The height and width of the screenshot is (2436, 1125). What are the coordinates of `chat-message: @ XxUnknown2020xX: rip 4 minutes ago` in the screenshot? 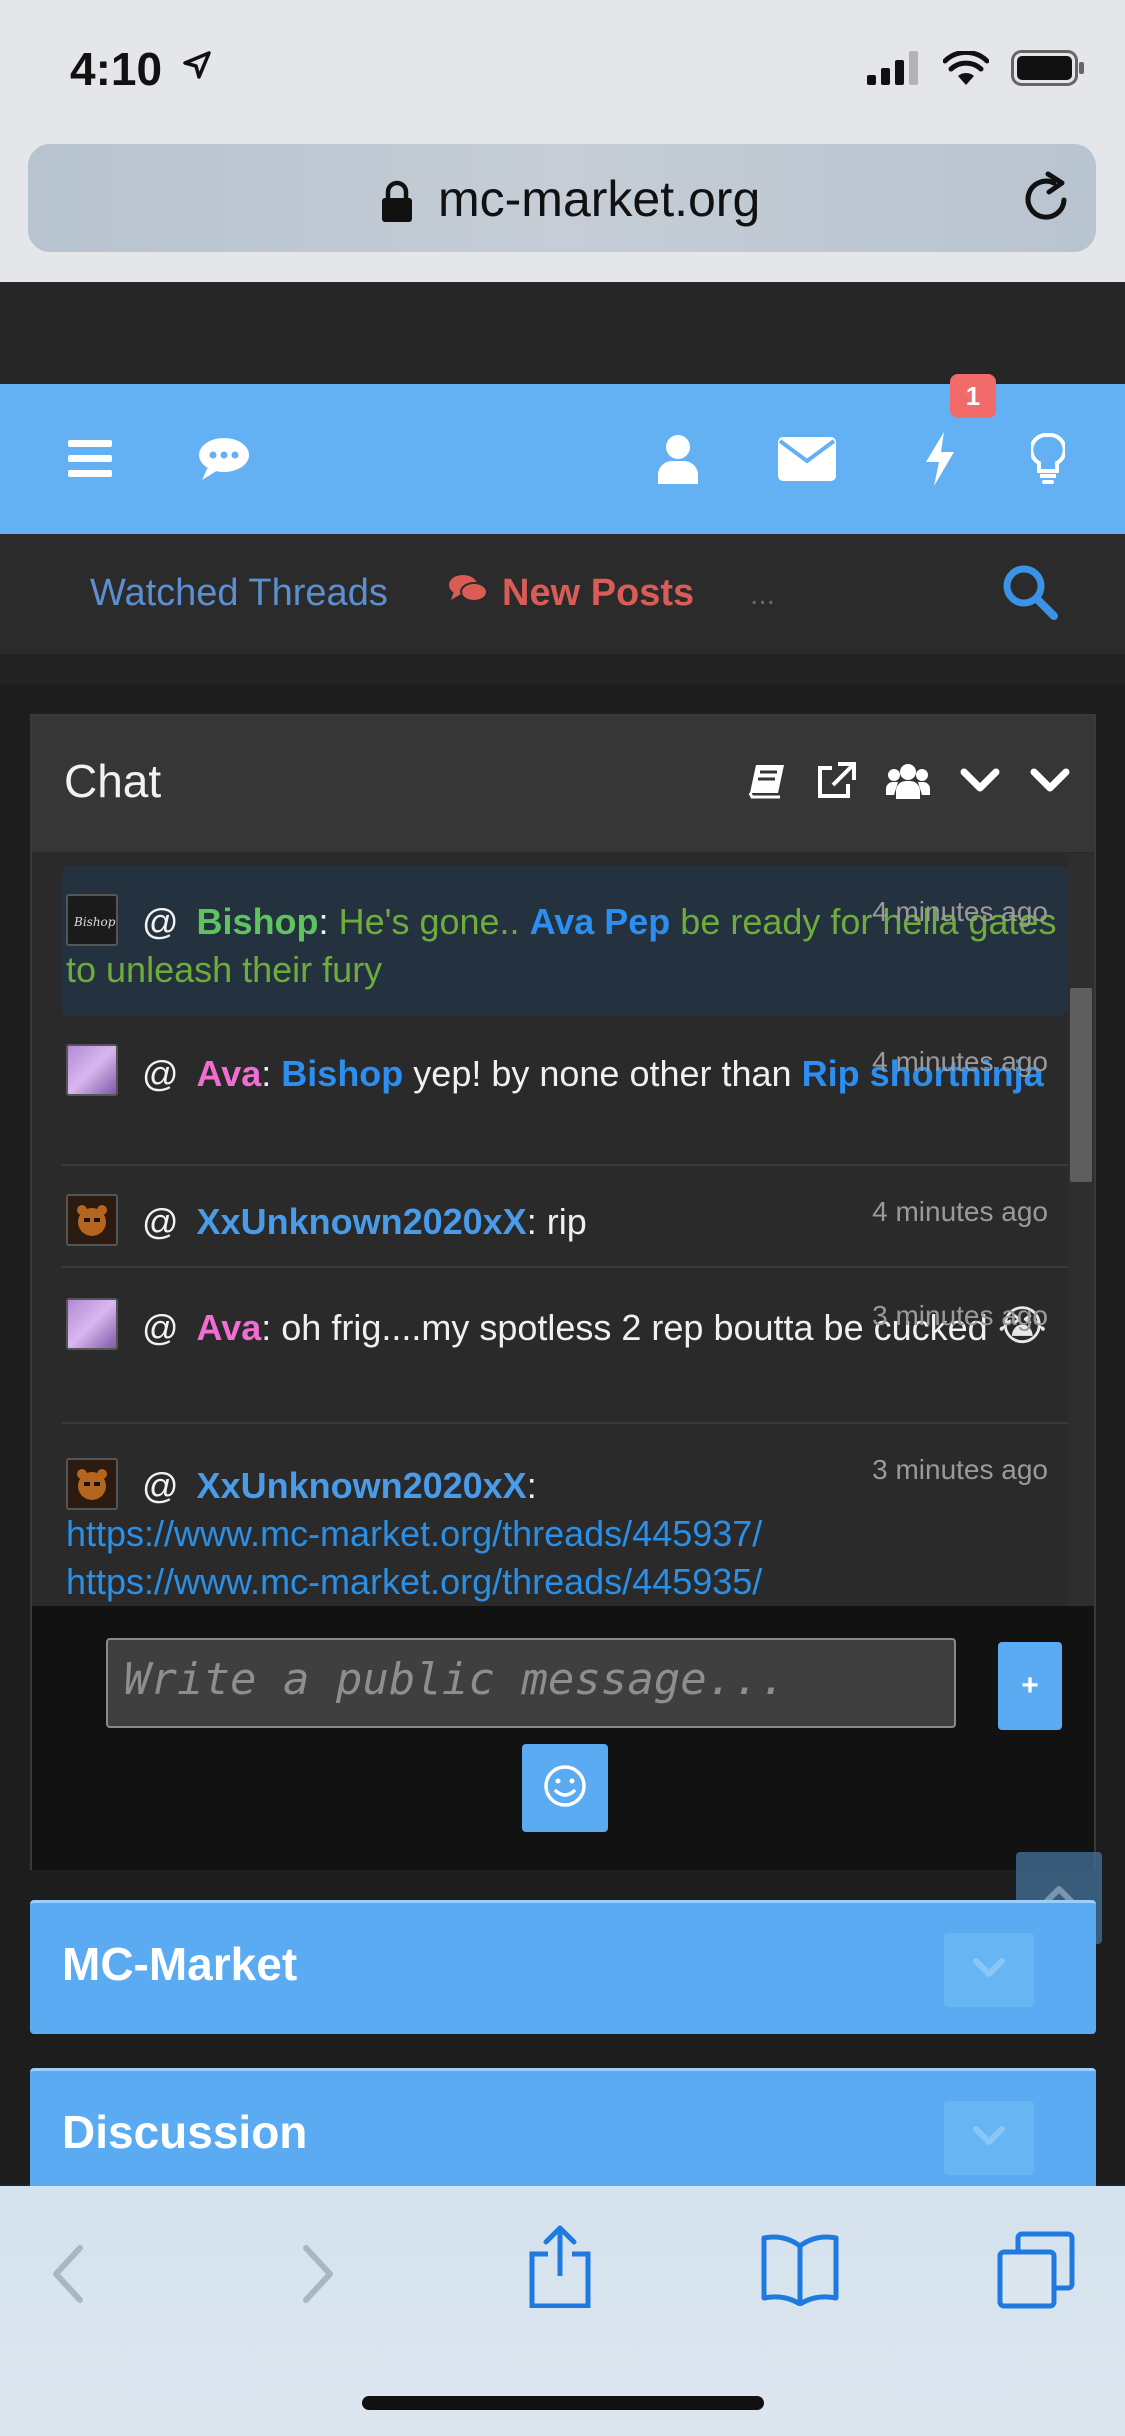 It's located at (565, 1217).